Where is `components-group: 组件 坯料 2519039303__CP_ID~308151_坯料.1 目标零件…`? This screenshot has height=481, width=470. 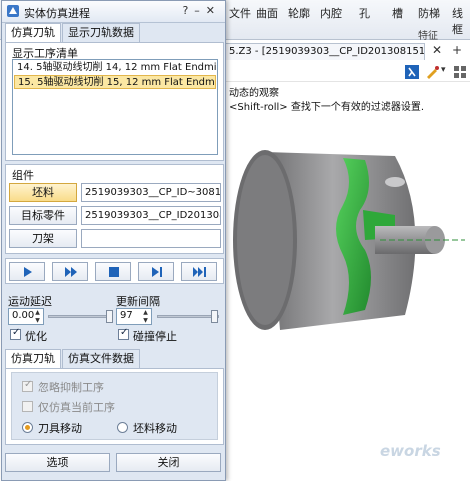 components-group: 组件 坯料 2519039303__CP_ID~308151_坯料.1 目标零件… is located at coordinates (114, 209).